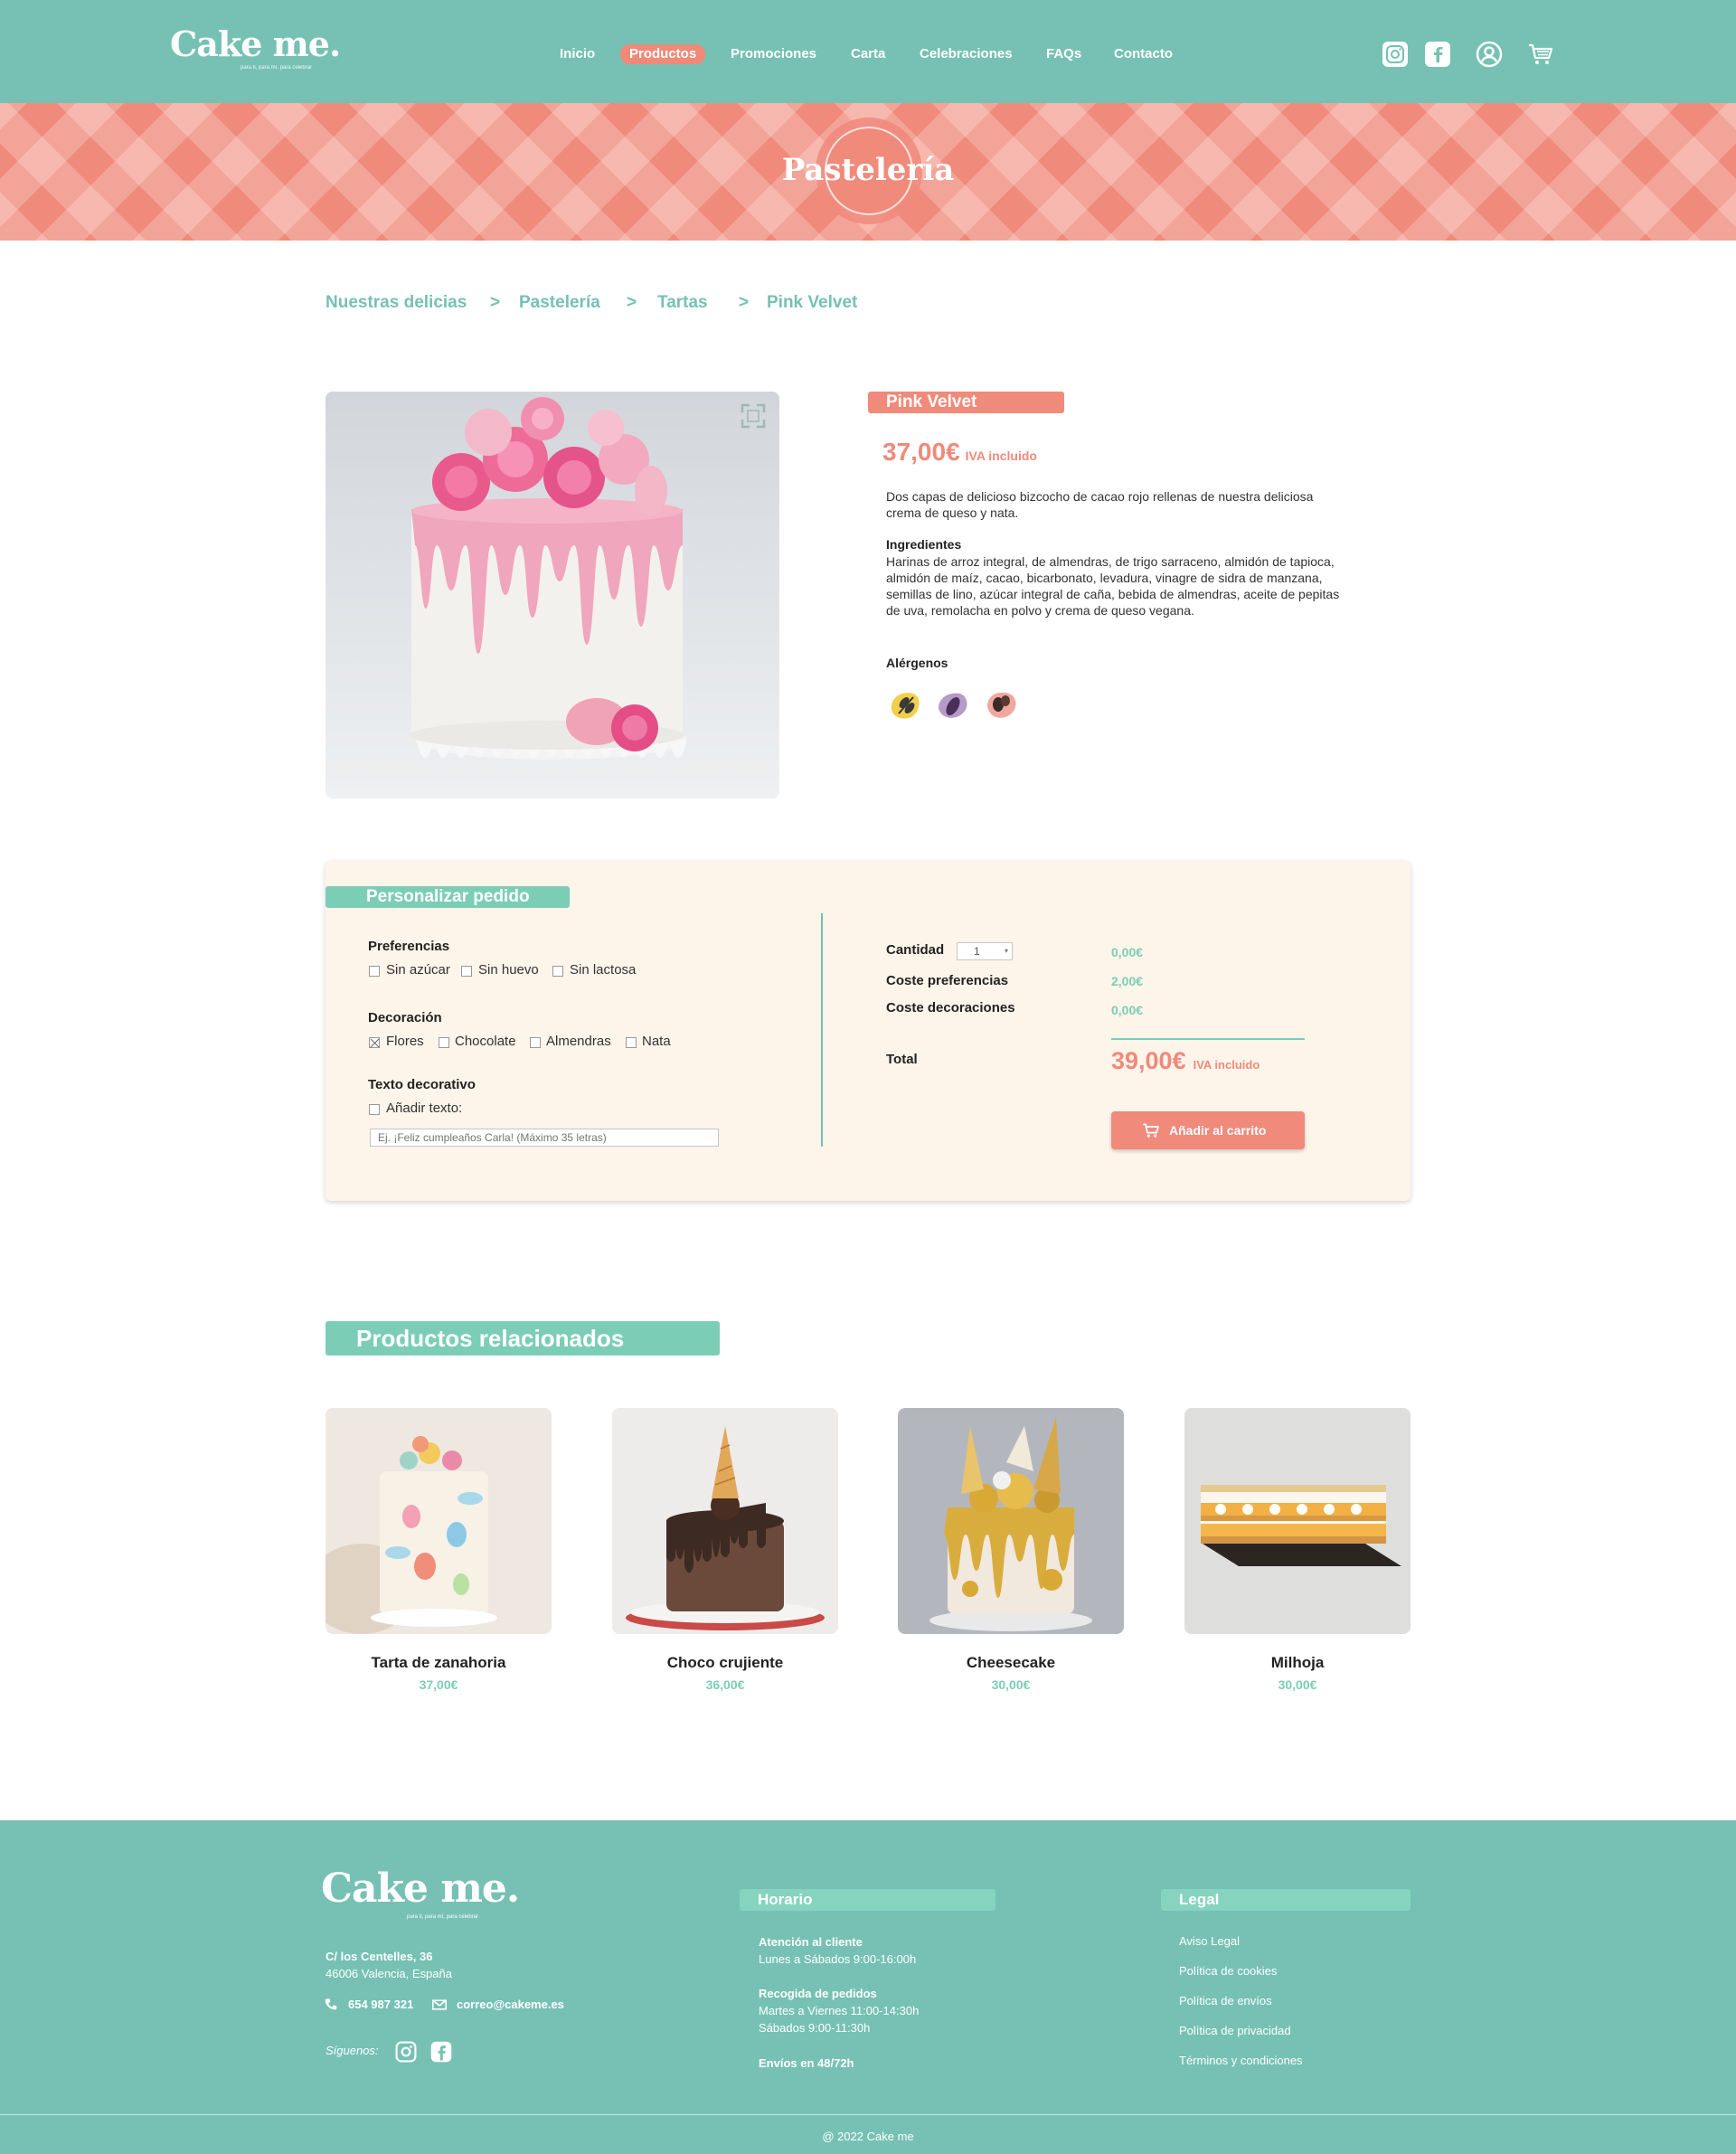 Image resolution: width=1736 pixels, height=2154 pixels. What do you see at coordinates (466, 971) in the screenshot?
I see `pref-sin-huevo-checkbox` at bounding box center [466, 971].